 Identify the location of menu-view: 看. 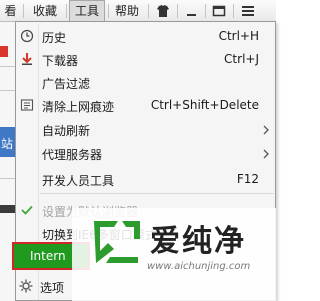
(10, 11).